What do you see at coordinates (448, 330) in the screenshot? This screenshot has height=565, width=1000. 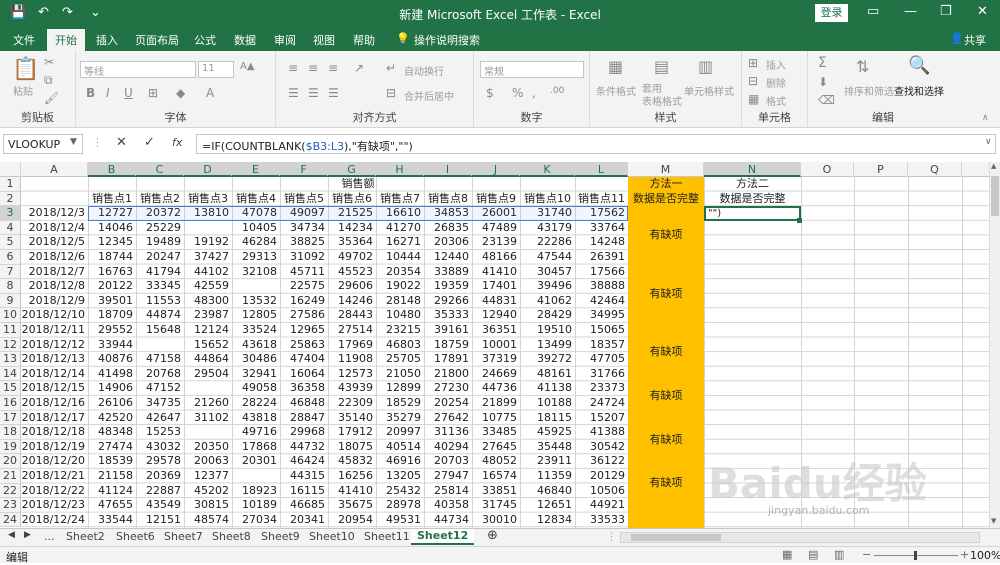 I see `sales-value-cell: 39161` at bounding box center [448, 330].